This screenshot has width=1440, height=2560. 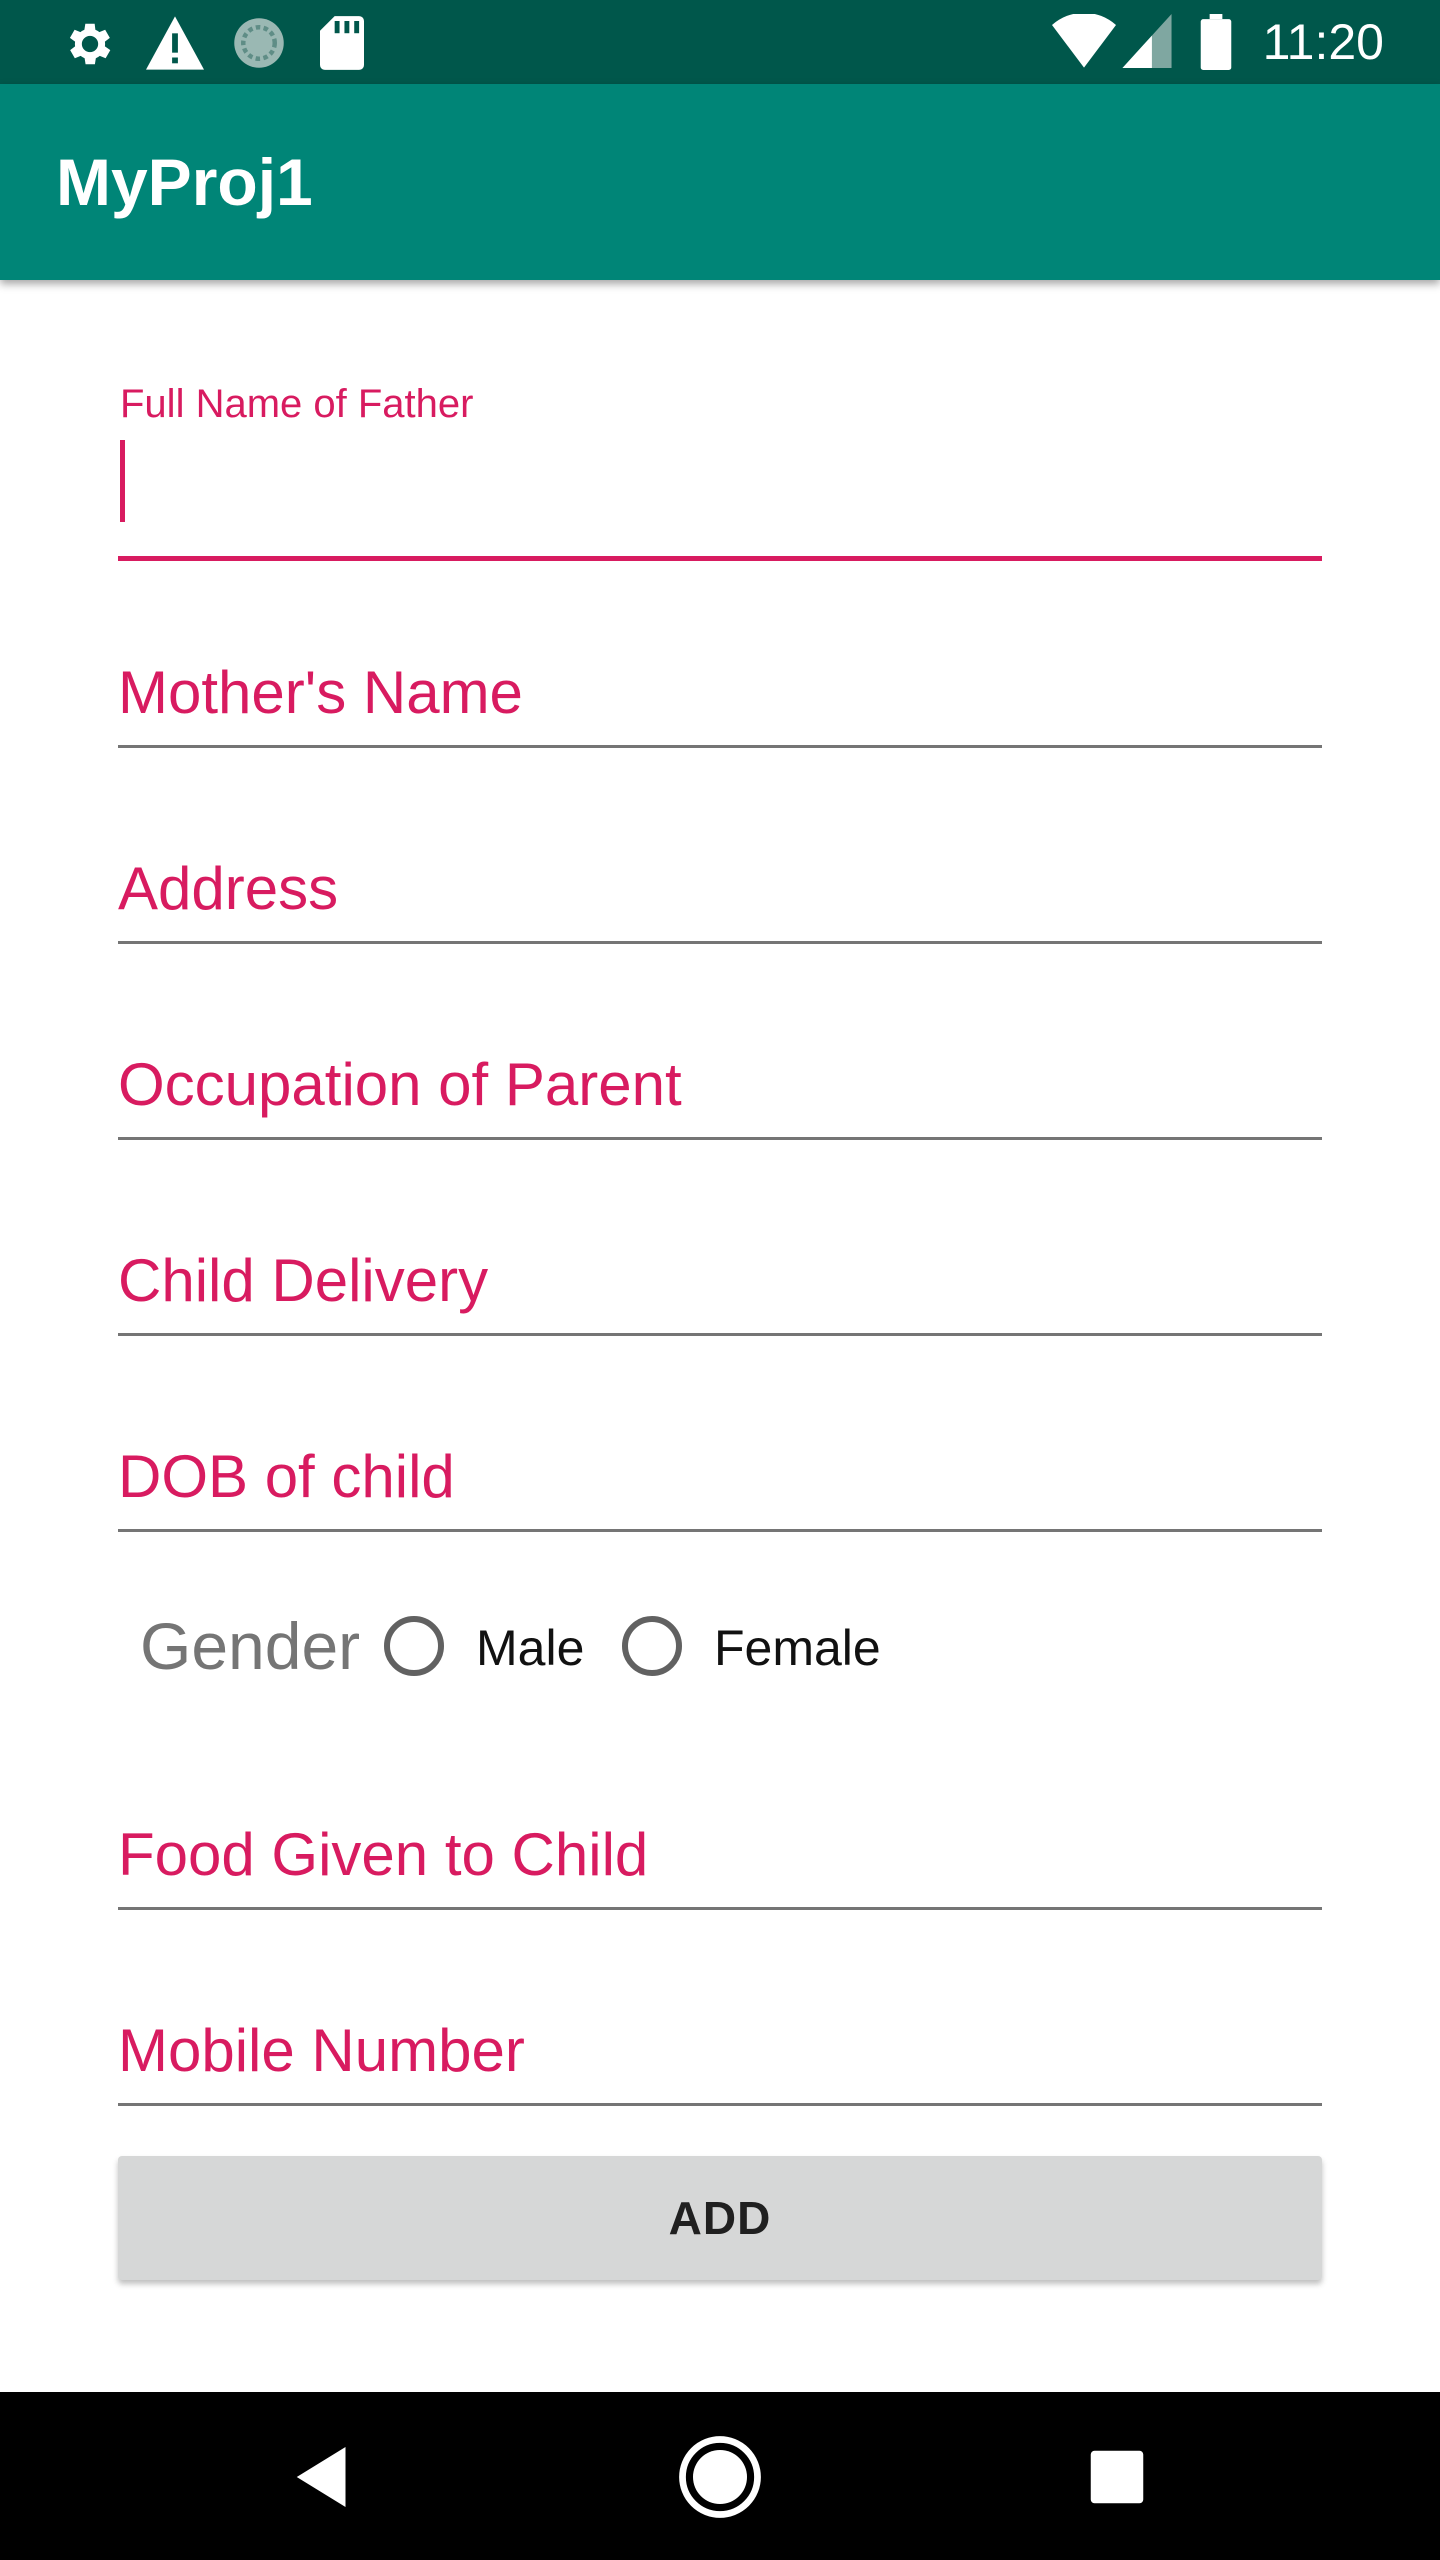 I want to click on home-icon, so click(x=720, y=2477).